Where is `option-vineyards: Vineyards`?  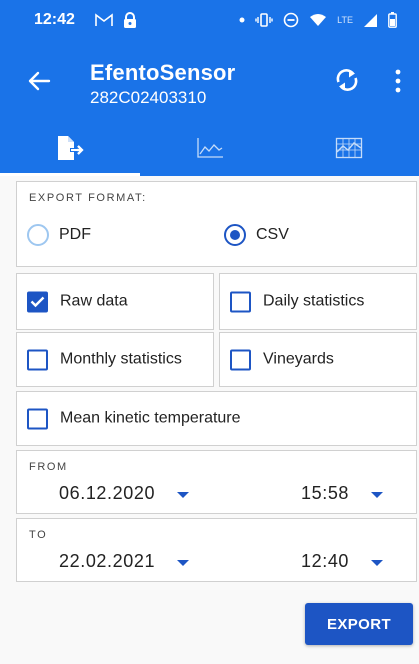 option-vineyards: Vineyards is located at coordinates (318, 359).